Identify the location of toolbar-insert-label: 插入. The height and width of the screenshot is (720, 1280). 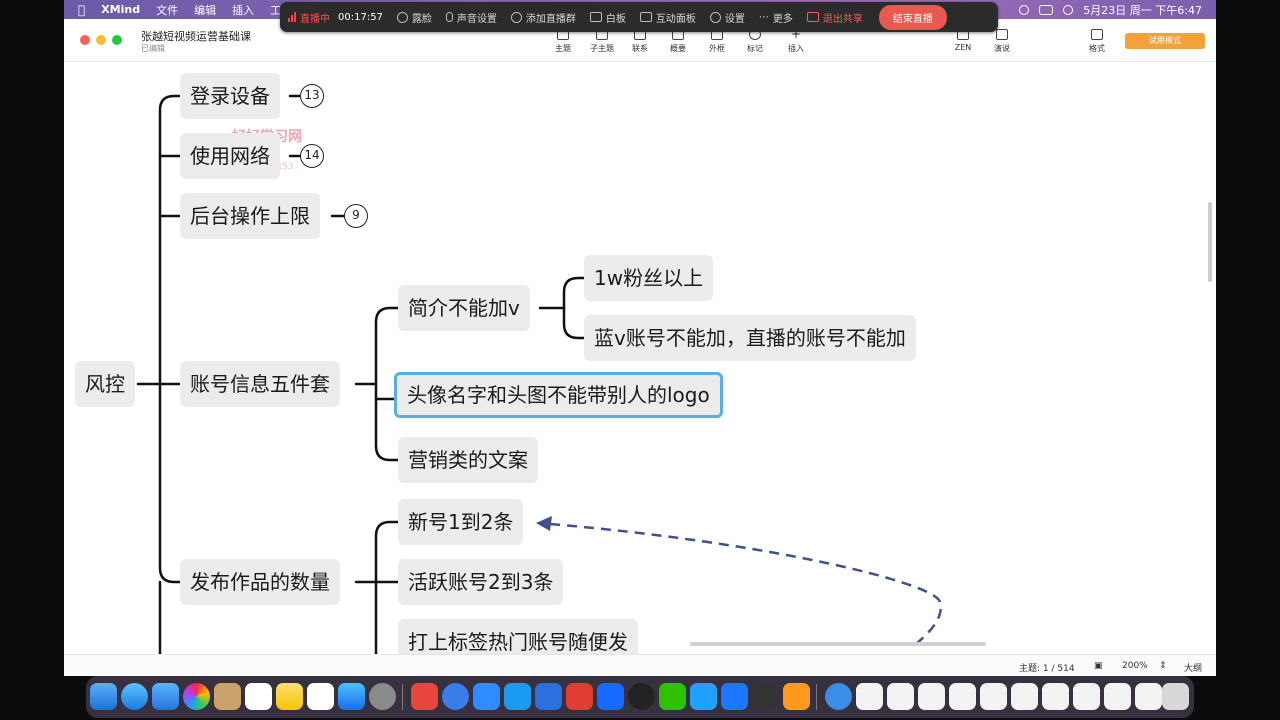
(796, 48).